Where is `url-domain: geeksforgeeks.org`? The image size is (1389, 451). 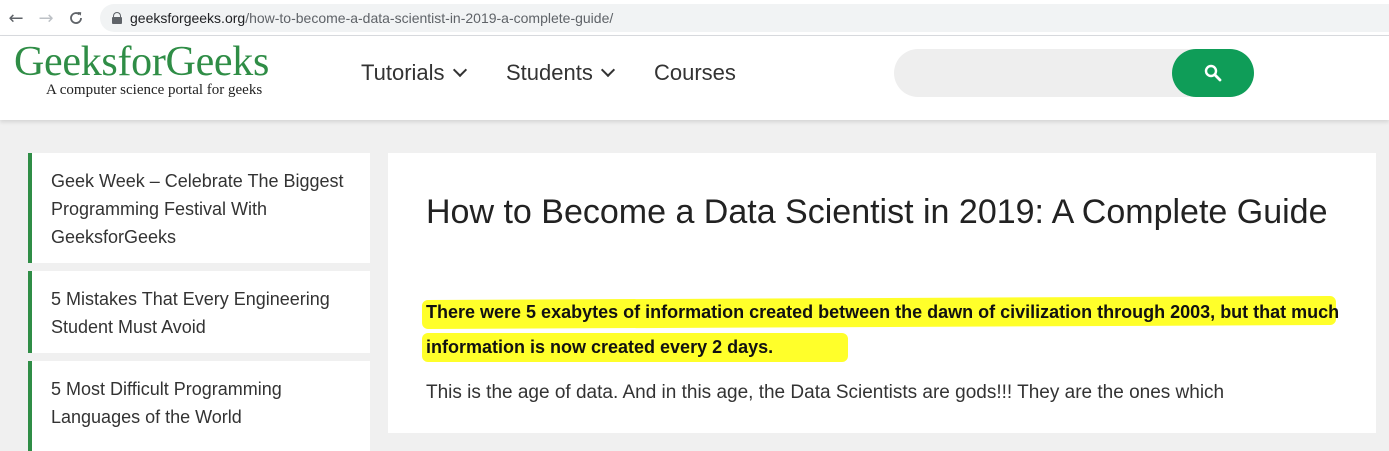 url-domain: geeksforgeeks.org is located at coordinates (188, 18).